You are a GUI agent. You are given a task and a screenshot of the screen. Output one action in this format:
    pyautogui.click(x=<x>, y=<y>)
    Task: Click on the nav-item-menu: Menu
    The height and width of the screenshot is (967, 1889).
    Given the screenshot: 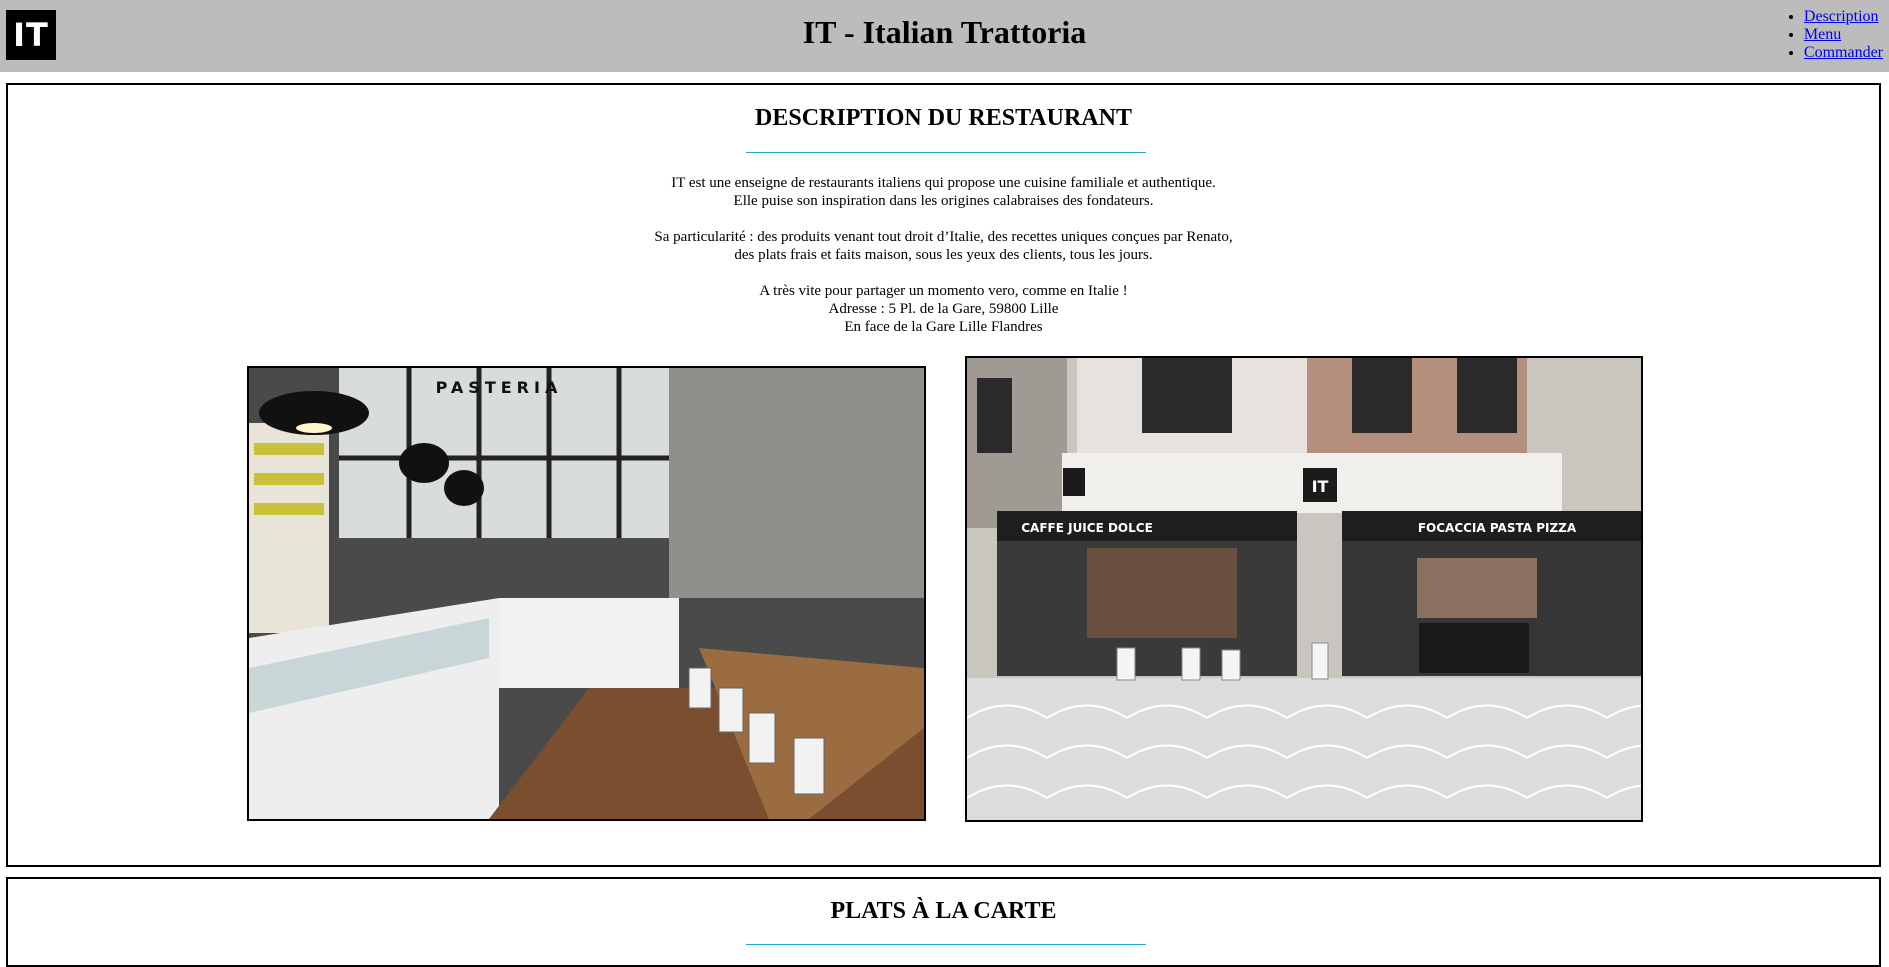 What is the action you would take?
    pyautogui.click(x=1843, y=35)
    